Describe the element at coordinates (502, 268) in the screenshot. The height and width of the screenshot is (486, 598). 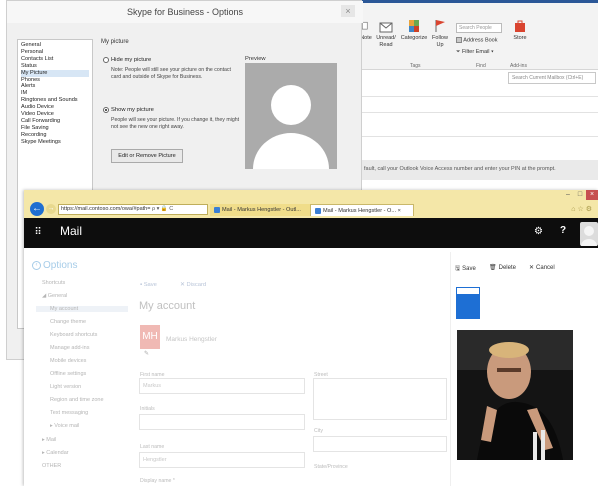
I see `photo-delete-button: 🗑 Delete` at that location.